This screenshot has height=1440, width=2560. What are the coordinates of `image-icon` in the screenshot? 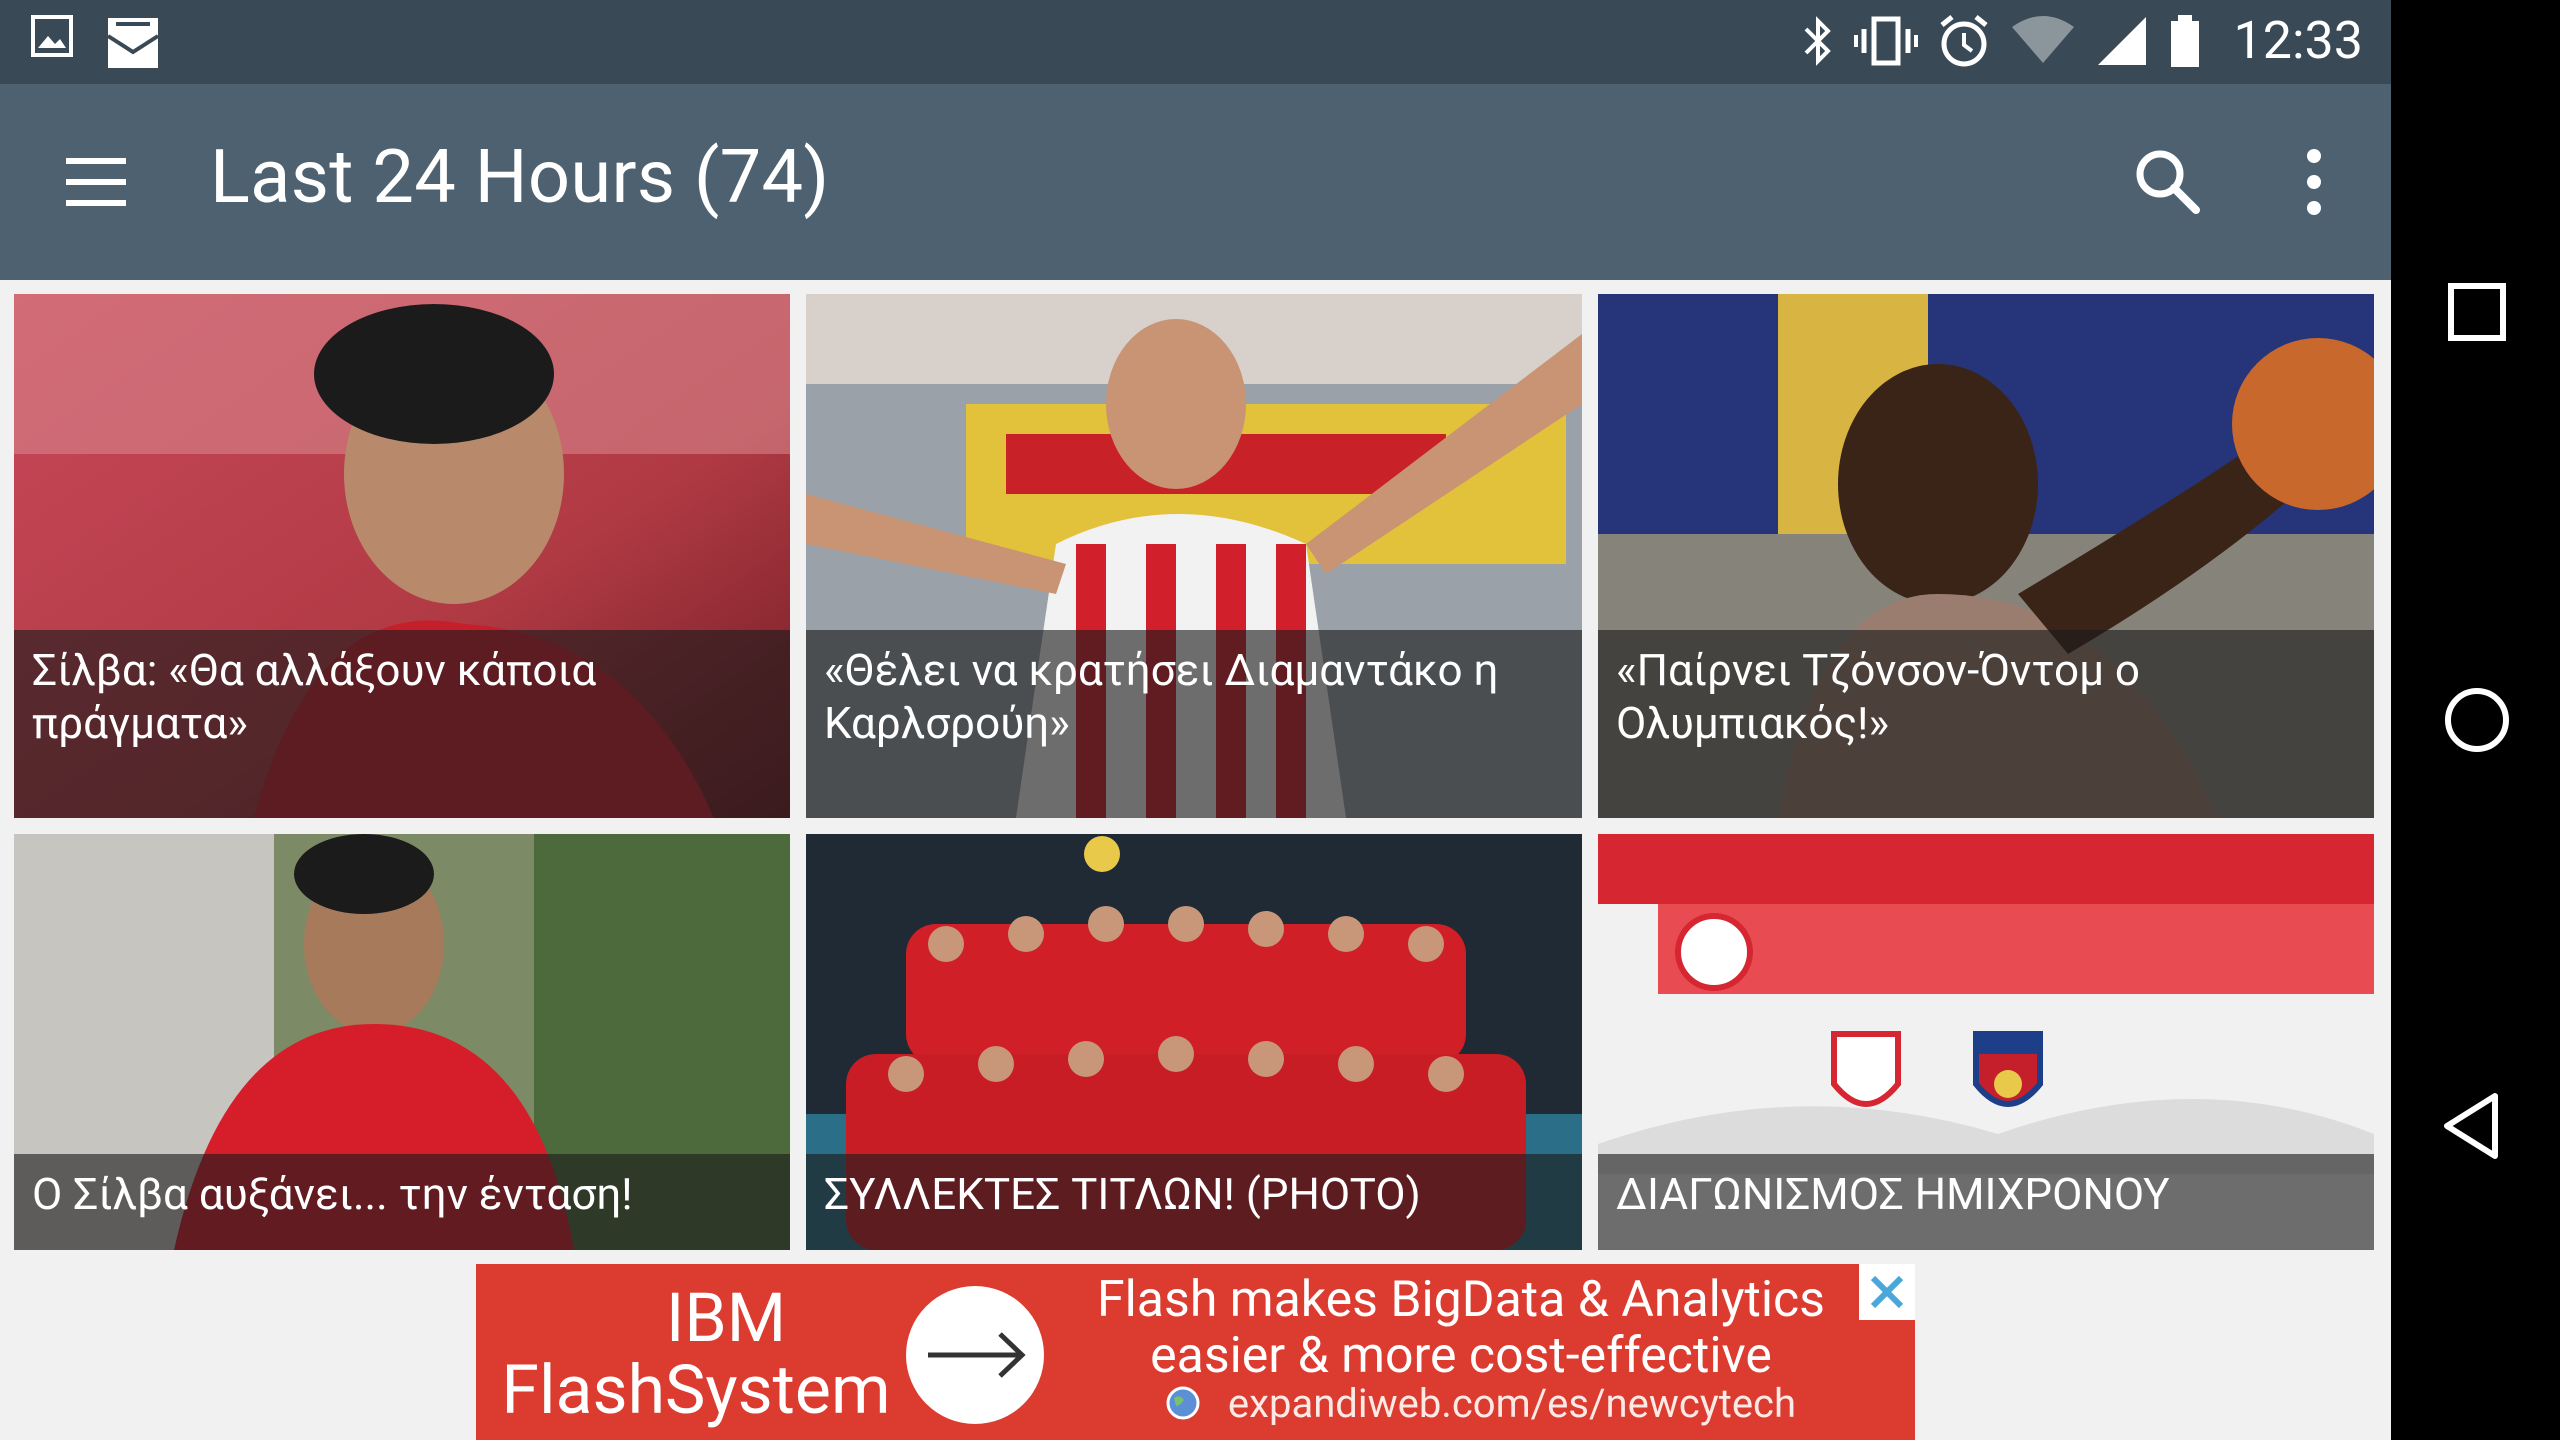 It's located at (52, 43).